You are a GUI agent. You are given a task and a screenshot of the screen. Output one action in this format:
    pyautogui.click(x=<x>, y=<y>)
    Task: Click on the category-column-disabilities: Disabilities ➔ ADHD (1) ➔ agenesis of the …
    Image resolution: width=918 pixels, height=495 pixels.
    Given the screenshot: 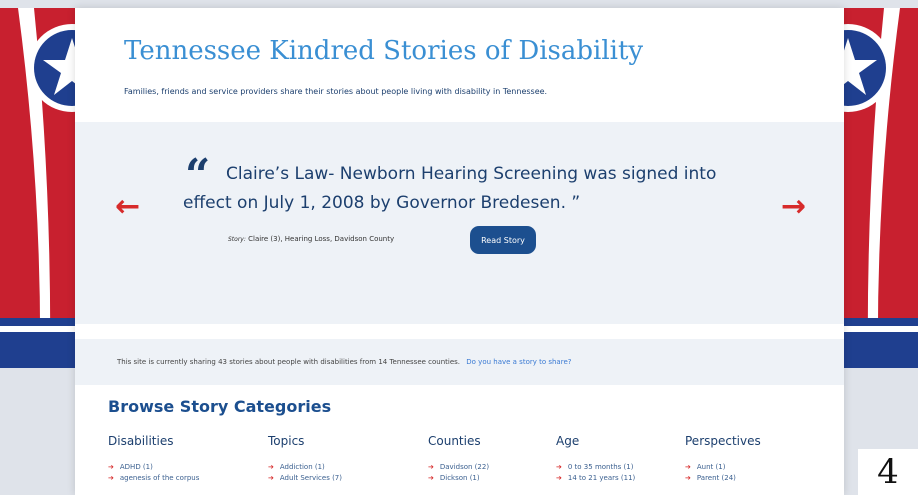 What is the action you would take?
    pyautogui.click(x=153, y=459)
    